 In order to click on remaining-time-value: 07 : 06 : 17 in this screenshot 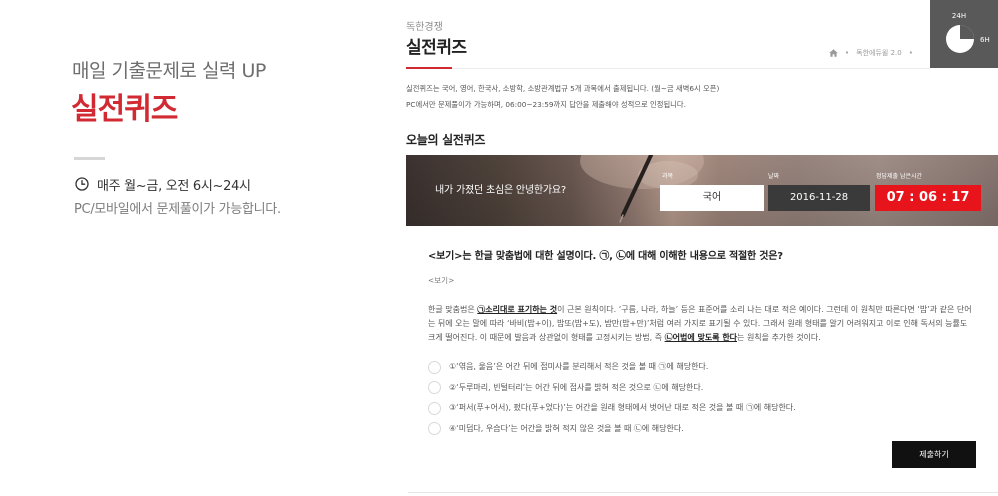, I will do `click(928, 198)`.